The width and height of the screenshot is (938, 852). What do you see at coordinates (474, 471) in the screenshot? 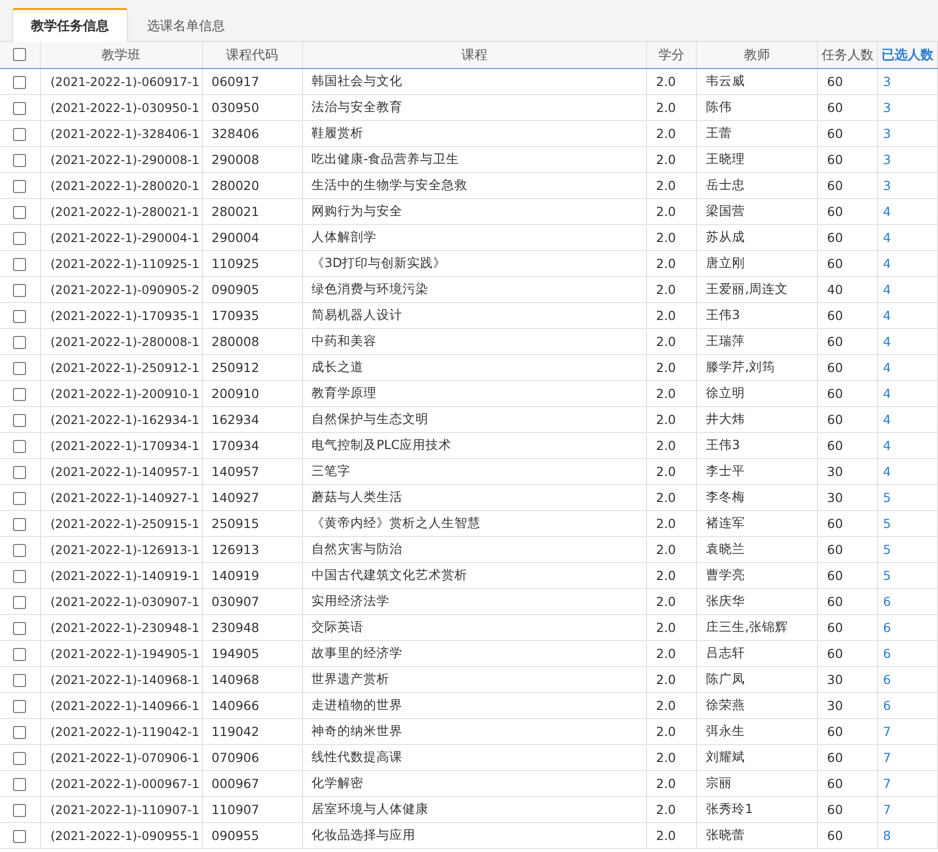
I see `table-cell: 三笔字` at bounding box center [474, 471].